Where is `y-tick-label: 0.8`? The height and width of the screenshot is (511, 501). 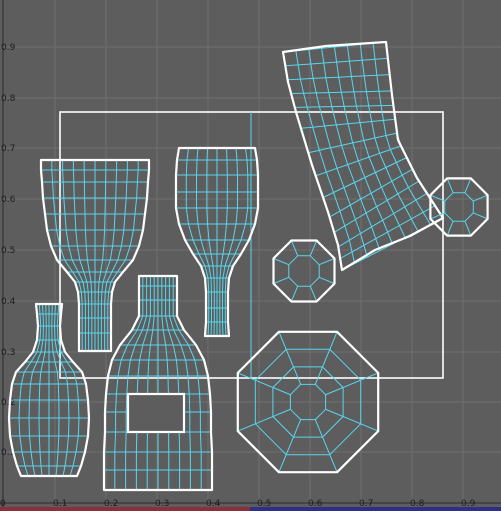 y-tick-label: 0.8 is located at coordinates (8, 99).